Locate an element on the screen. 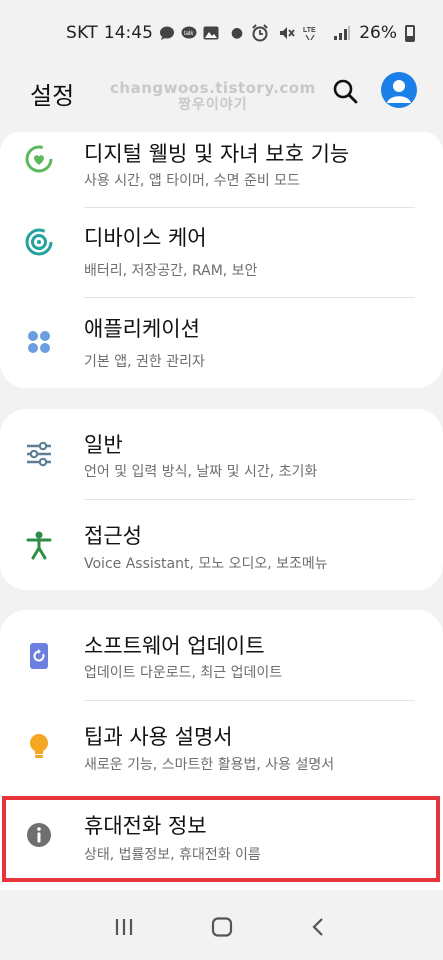 Image resolution: width=443 pixels, height=960 pixels. apps-icon is located at coordinates (39, 342).